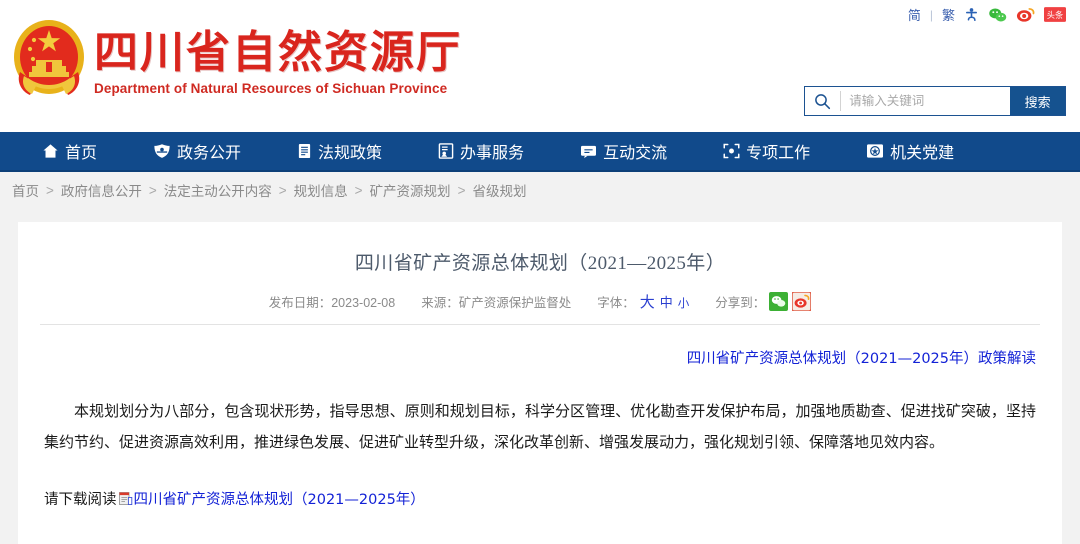 The height and width of the screenshot is (544, 1080). I want to click on font-size-label: 字体：, so click(616, 303).